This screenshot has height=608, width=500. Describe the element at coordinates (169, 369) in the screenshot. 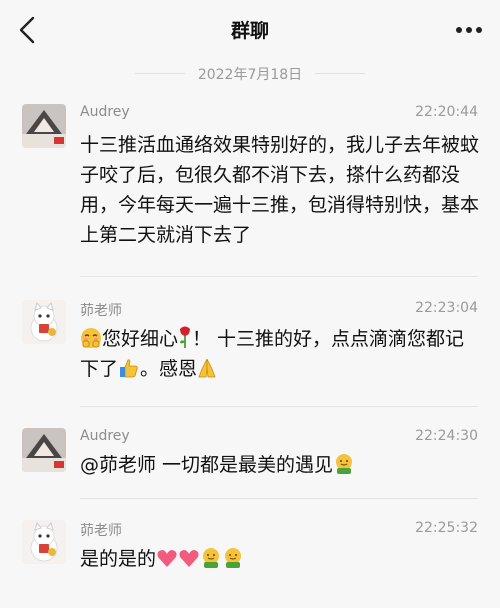

I see `message-text-part: 。感恩` at that location.